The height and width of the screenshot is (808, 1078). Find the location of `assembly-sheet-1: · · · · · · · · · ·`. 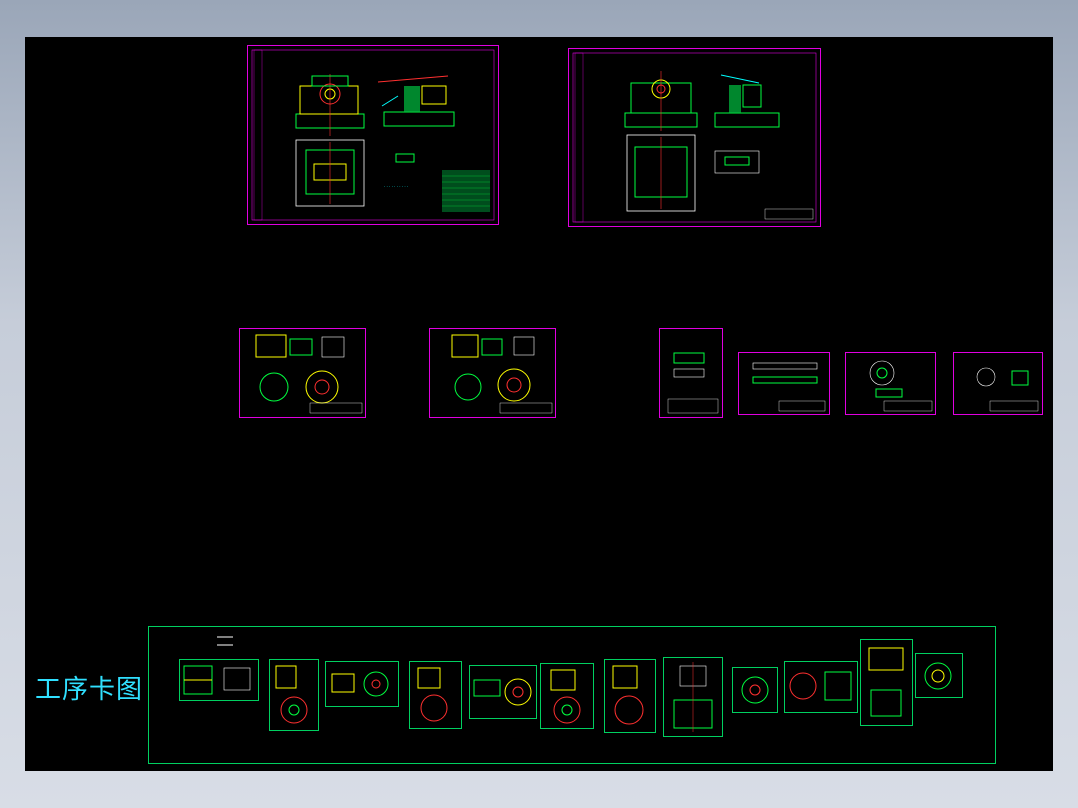

assembly-sheet-1: · · · · · · · · · · is located at coordinates (373, 135).